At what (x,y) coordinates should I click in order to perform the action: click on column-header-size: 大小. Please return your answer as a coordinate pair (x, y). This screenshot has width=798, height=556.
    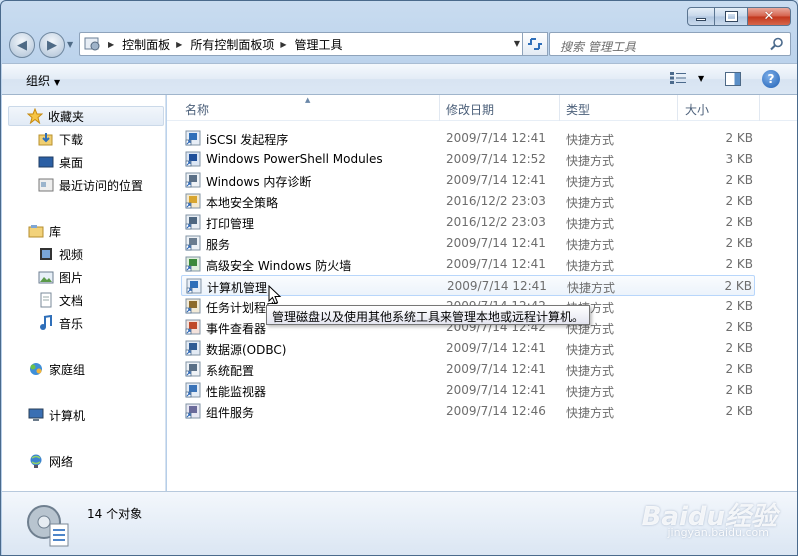
    Looking at the image, I should click on (697, 109).